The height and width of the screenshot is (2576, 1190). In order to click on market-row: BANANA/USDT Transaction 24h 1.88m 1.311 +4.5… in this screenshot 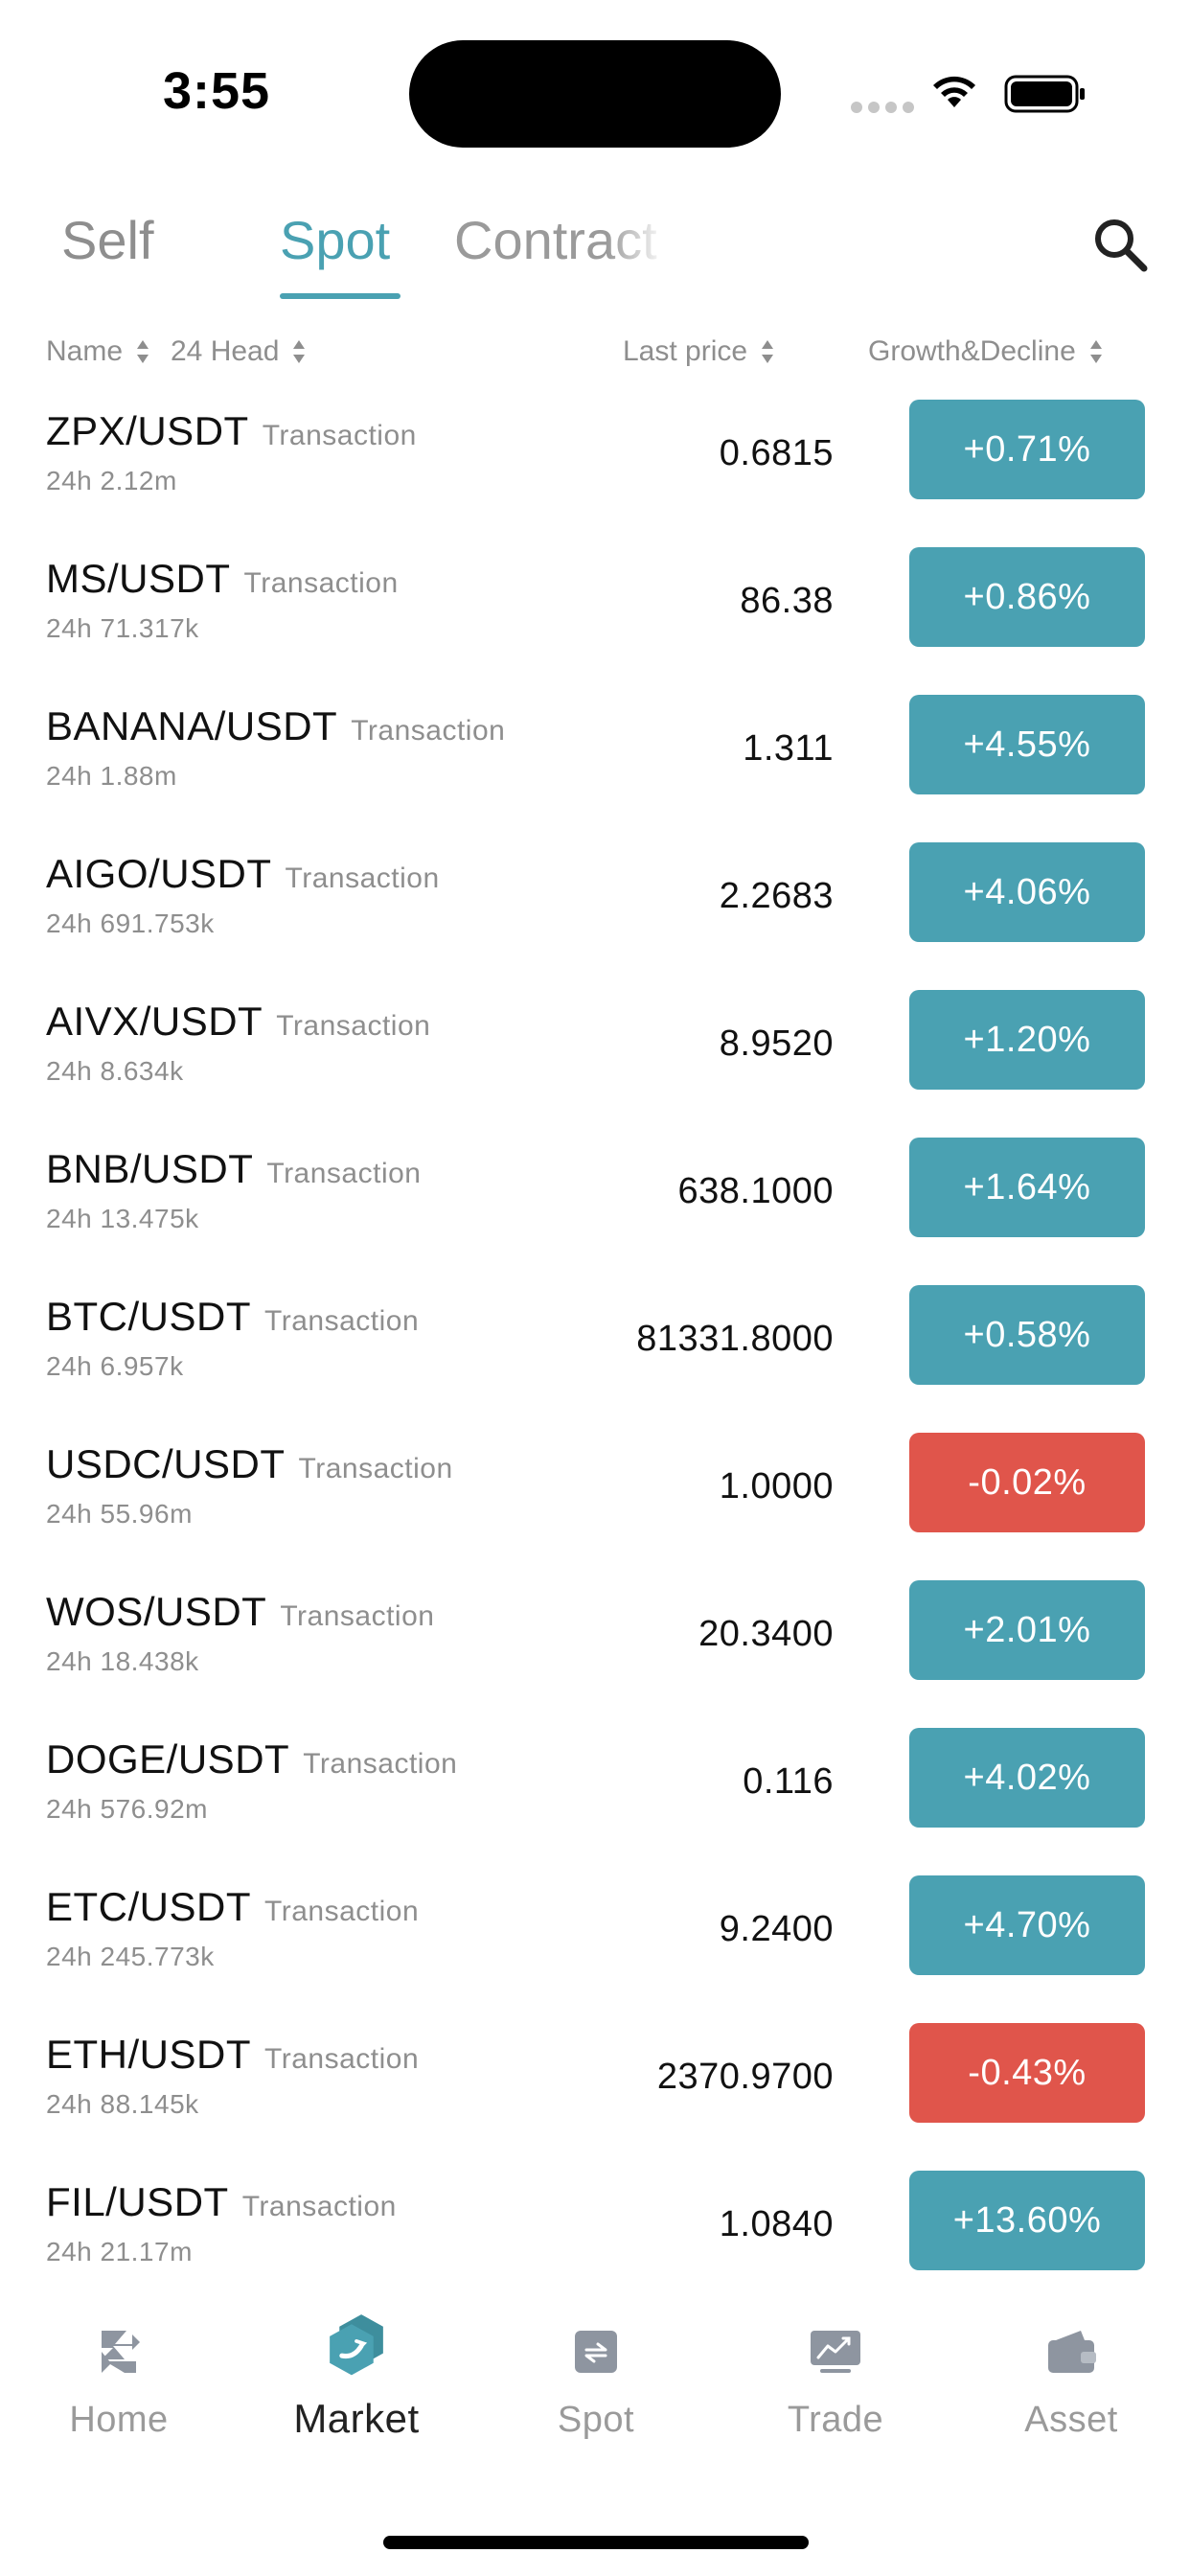, I will do `click(595, 760)`.